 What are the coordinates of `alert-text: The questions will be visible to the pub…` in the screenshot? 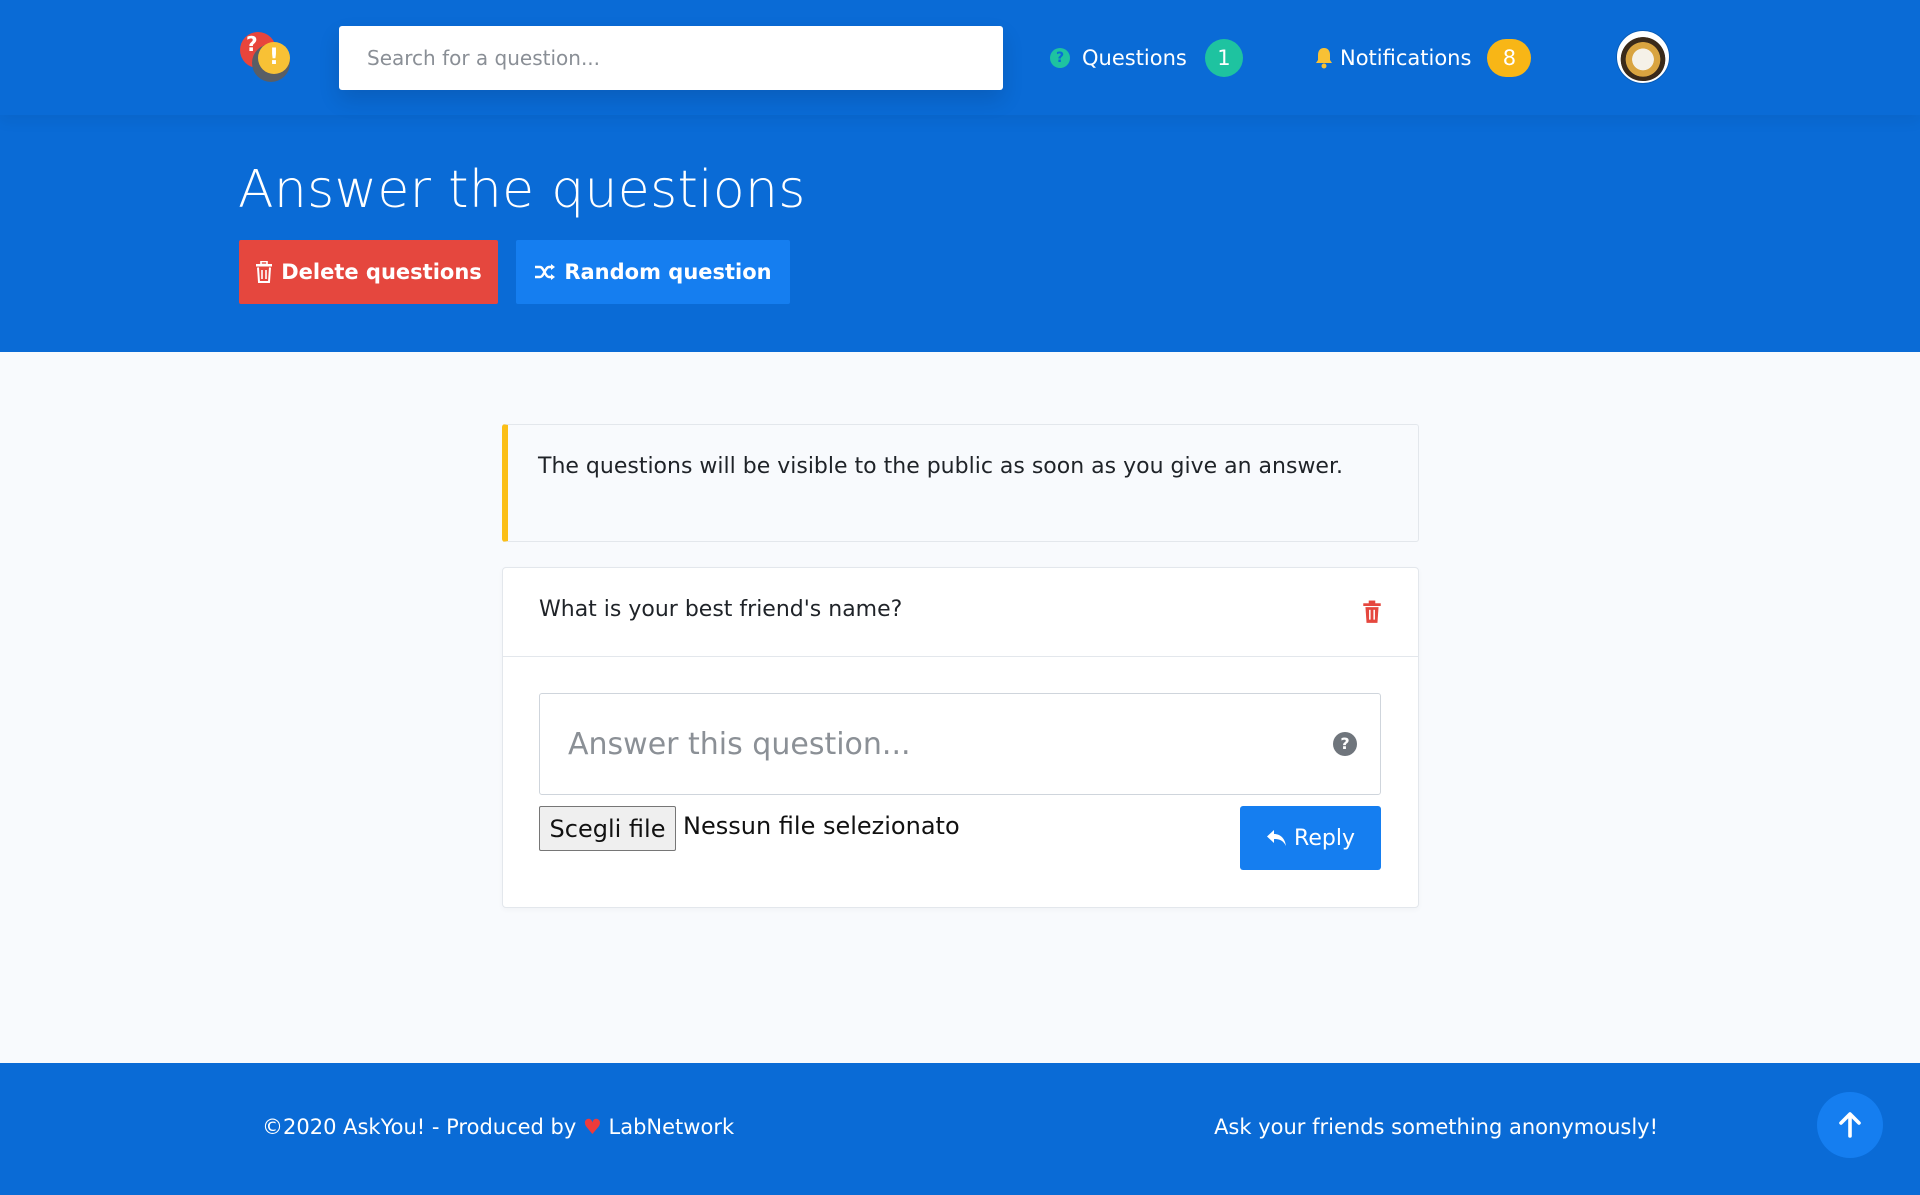 It's located at (940, 466).